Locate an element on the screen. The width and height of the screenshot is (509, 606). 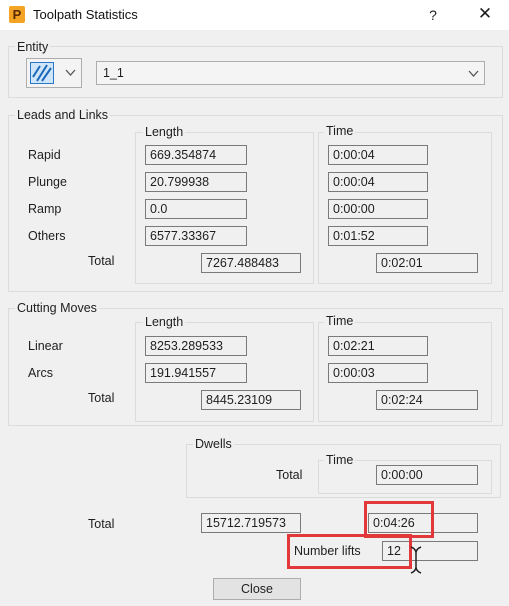
linear-time-field: 0:02:21 is located at coordinates (378, 346).